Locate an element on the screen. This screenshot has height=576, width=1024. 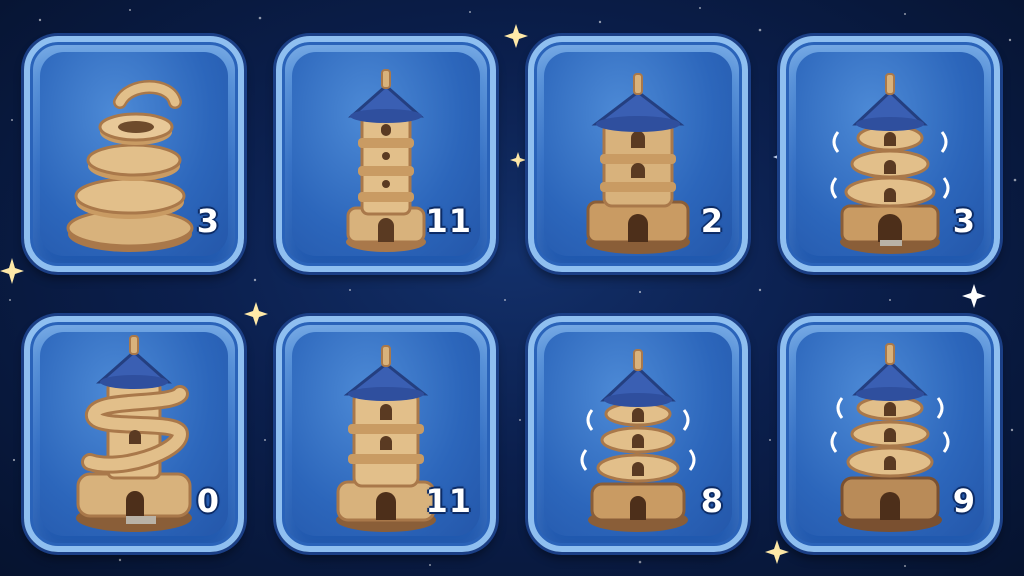
inventory-slot-sand-tower-spiral-wrapped: 0 is located at coordinates (134, 434).